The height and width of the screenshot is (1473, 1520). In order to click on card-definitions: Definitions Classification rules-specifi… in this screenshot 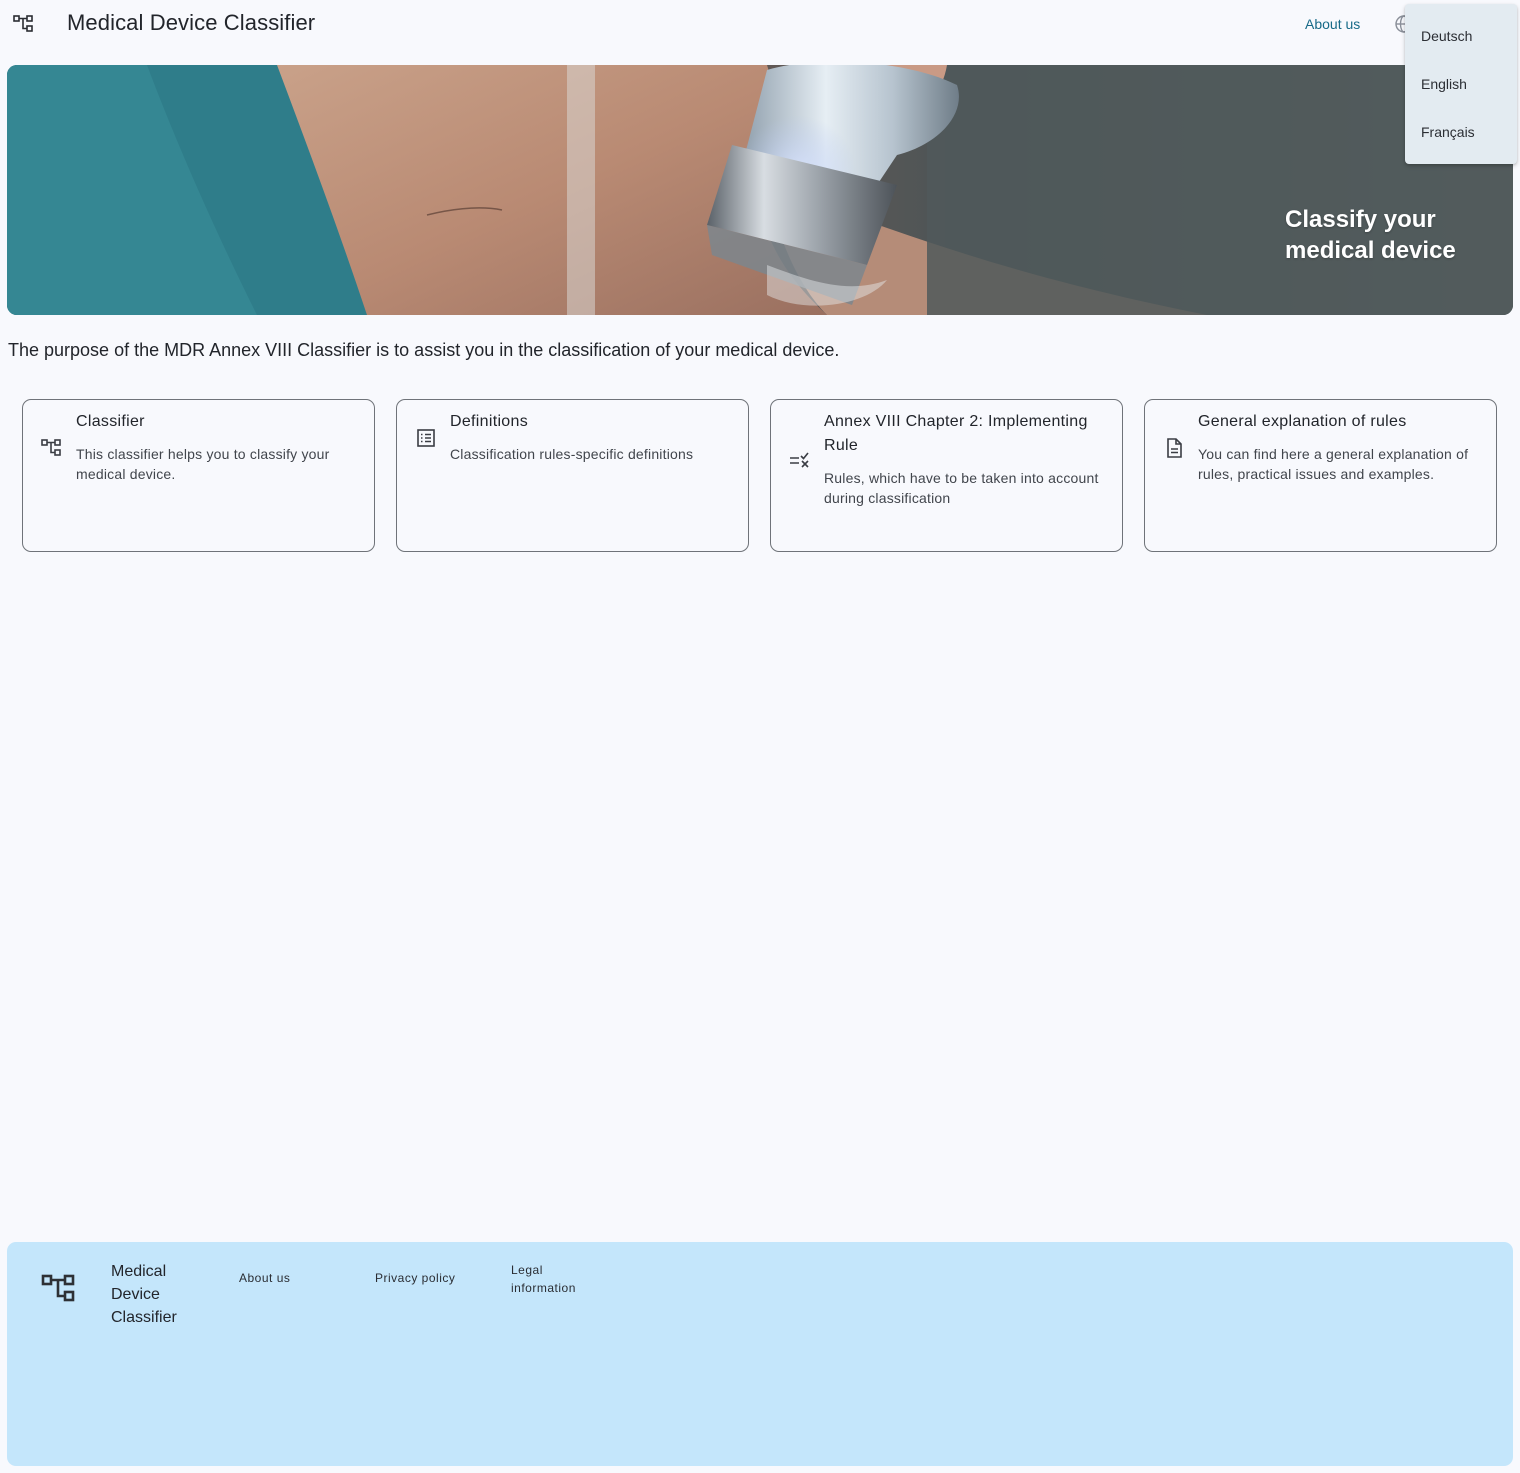, I will do `click(572, 475)`.